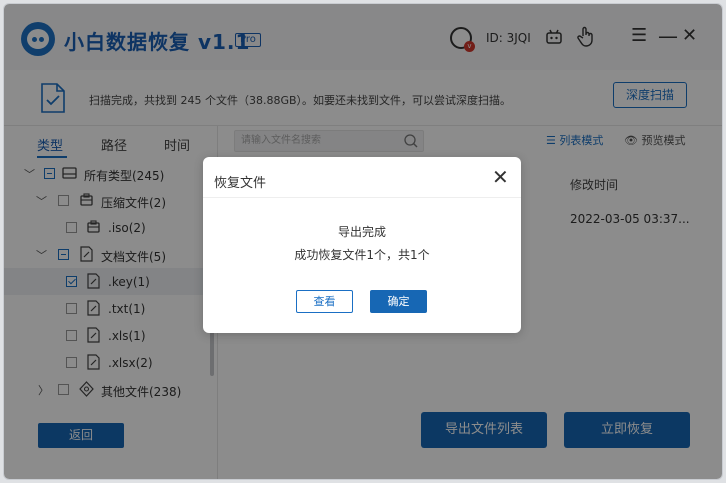  I want to click on dialog-title: 恢复文件, so click(240, 183).